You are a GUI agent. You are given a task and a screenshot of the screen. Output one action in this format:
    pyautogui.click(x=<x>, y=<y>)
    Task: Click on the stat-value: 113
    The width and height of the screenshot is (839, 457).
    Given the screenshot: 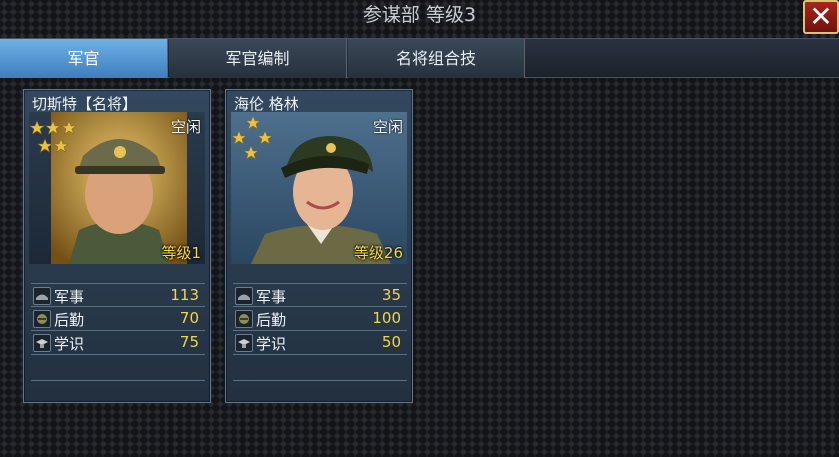 What is the action you would take?
    pyautogui.click(x=184, y=295)
    